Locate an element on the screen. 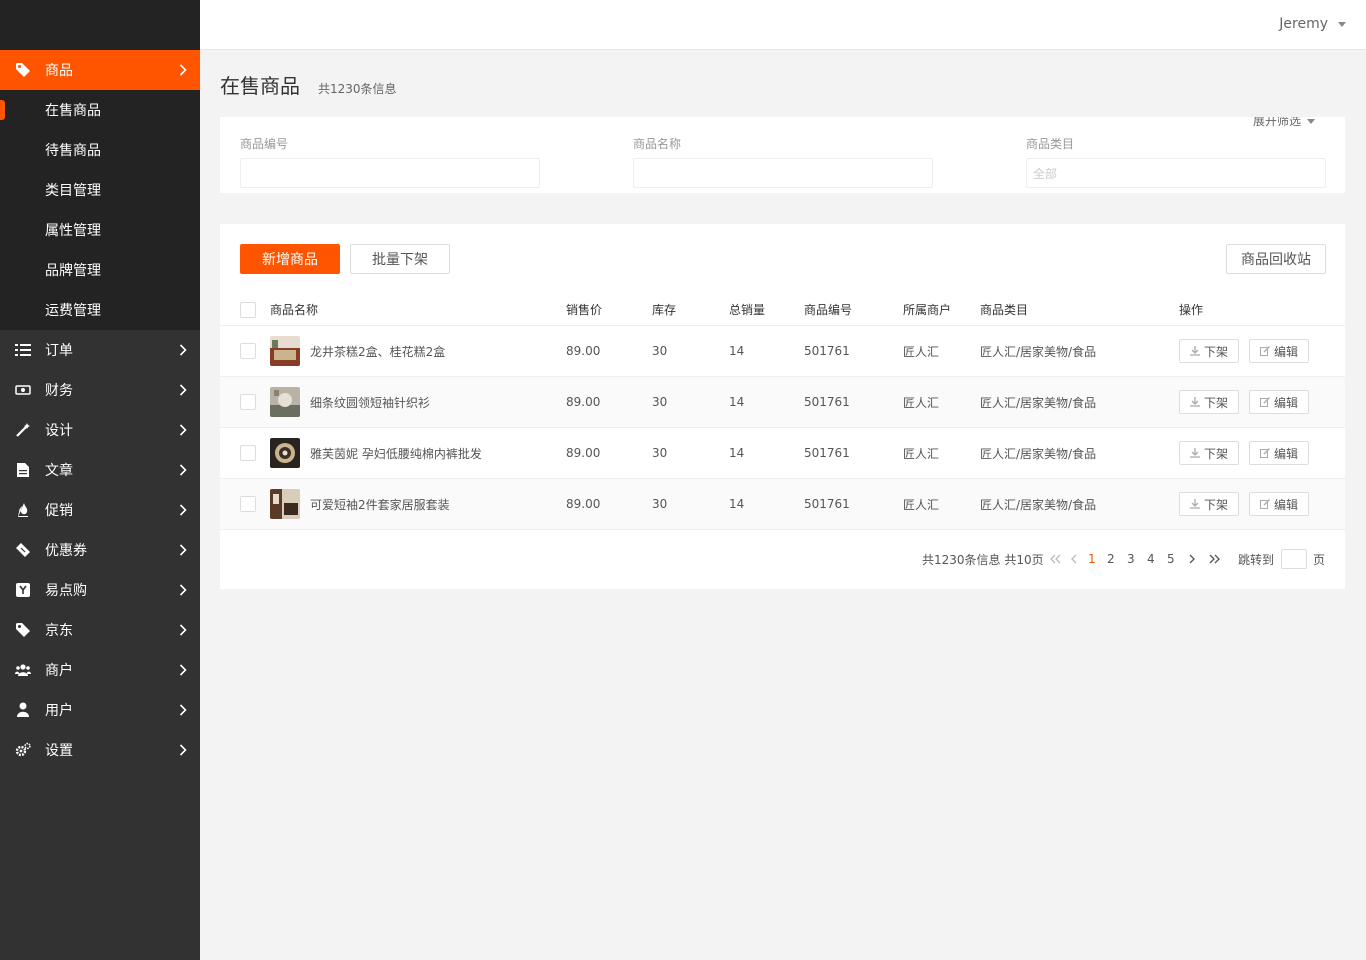 This screenshot has height=960, width=1366. page-link-current: 1 is located at coordinates (1092, 559).